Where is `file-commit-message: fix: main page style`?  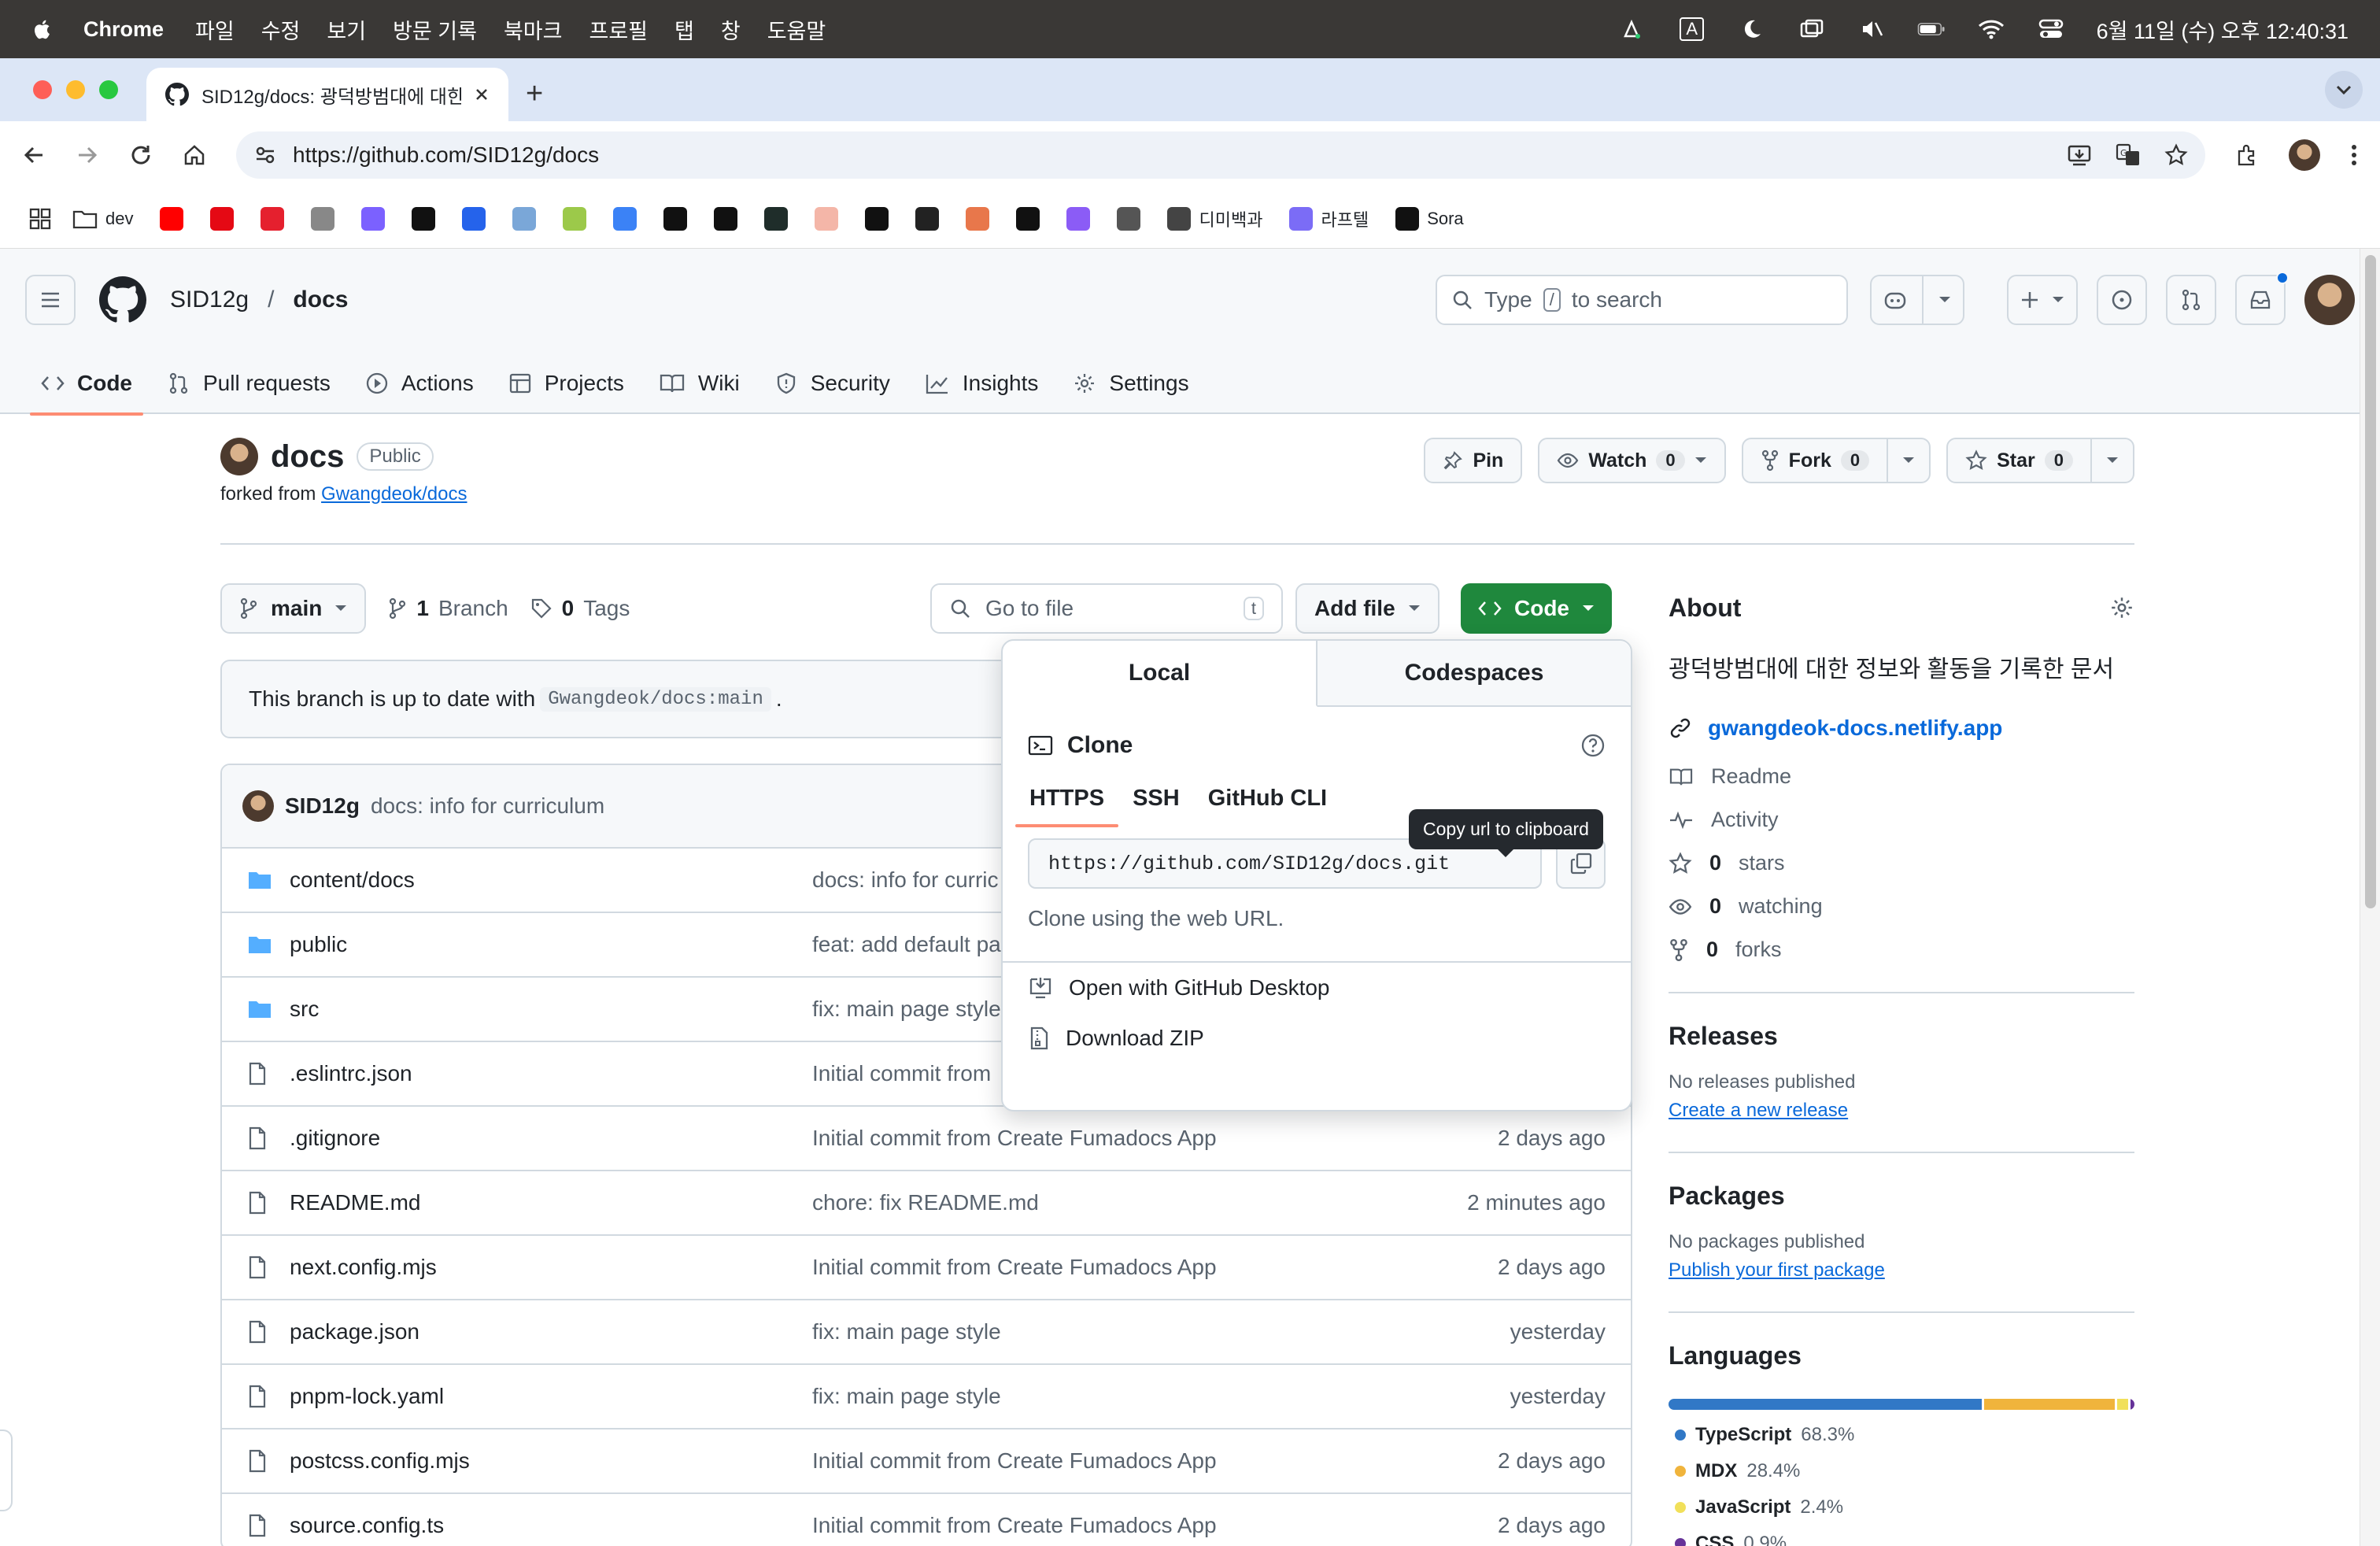
file-commit-message: fix: main page style is located at coordinates (1161, 1331).